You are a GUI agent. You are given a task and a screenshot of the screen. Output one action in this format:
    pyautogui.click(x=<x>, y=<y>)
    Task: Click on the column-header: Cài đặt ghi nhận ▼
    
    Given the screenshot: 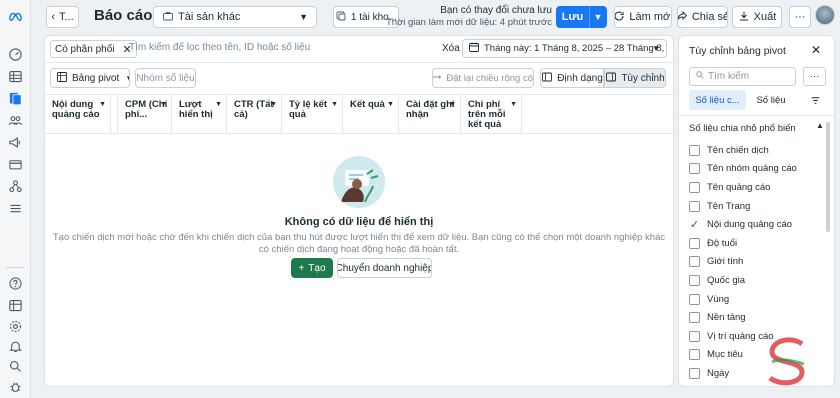 What is the action you would take?
    pyautogui.click(x=429, y=114)
    